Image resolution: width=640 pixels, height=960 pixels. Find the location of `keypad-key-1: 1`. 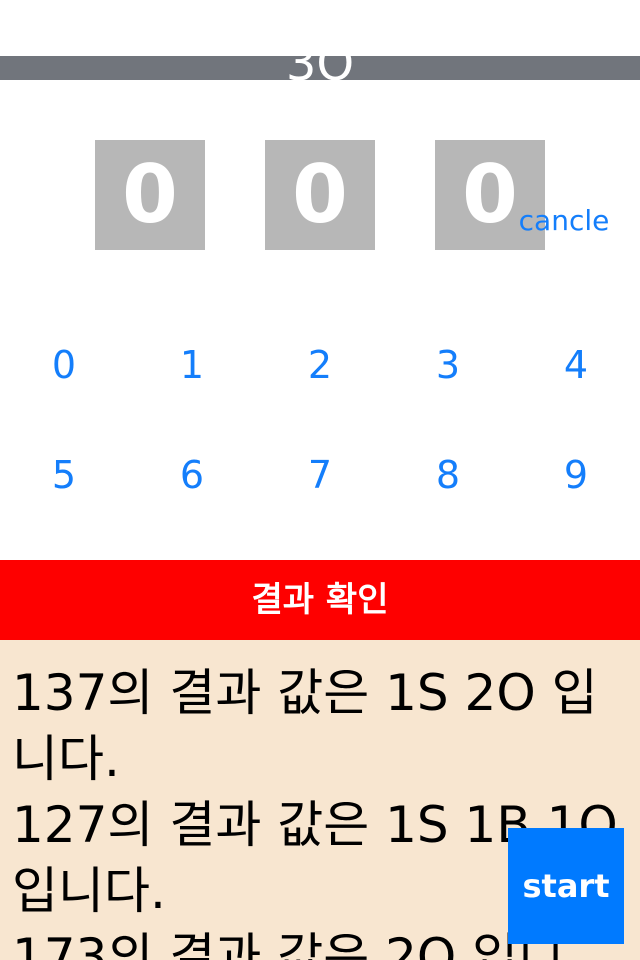

keypad-key-1: 1 is located at coordinates (192, 365).